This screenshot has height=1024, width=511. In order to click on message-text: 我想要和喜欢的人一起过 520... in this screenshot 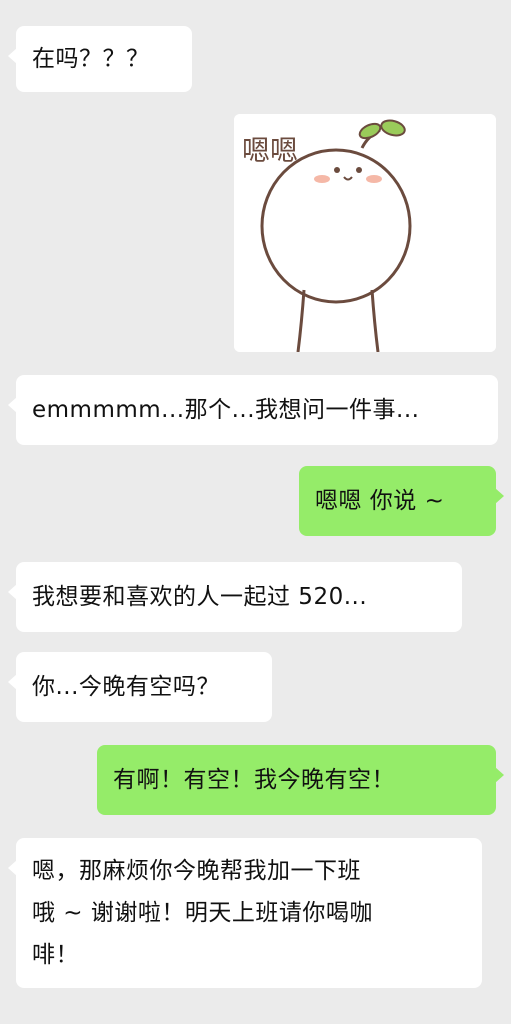, I will do `click(200, 597)`.